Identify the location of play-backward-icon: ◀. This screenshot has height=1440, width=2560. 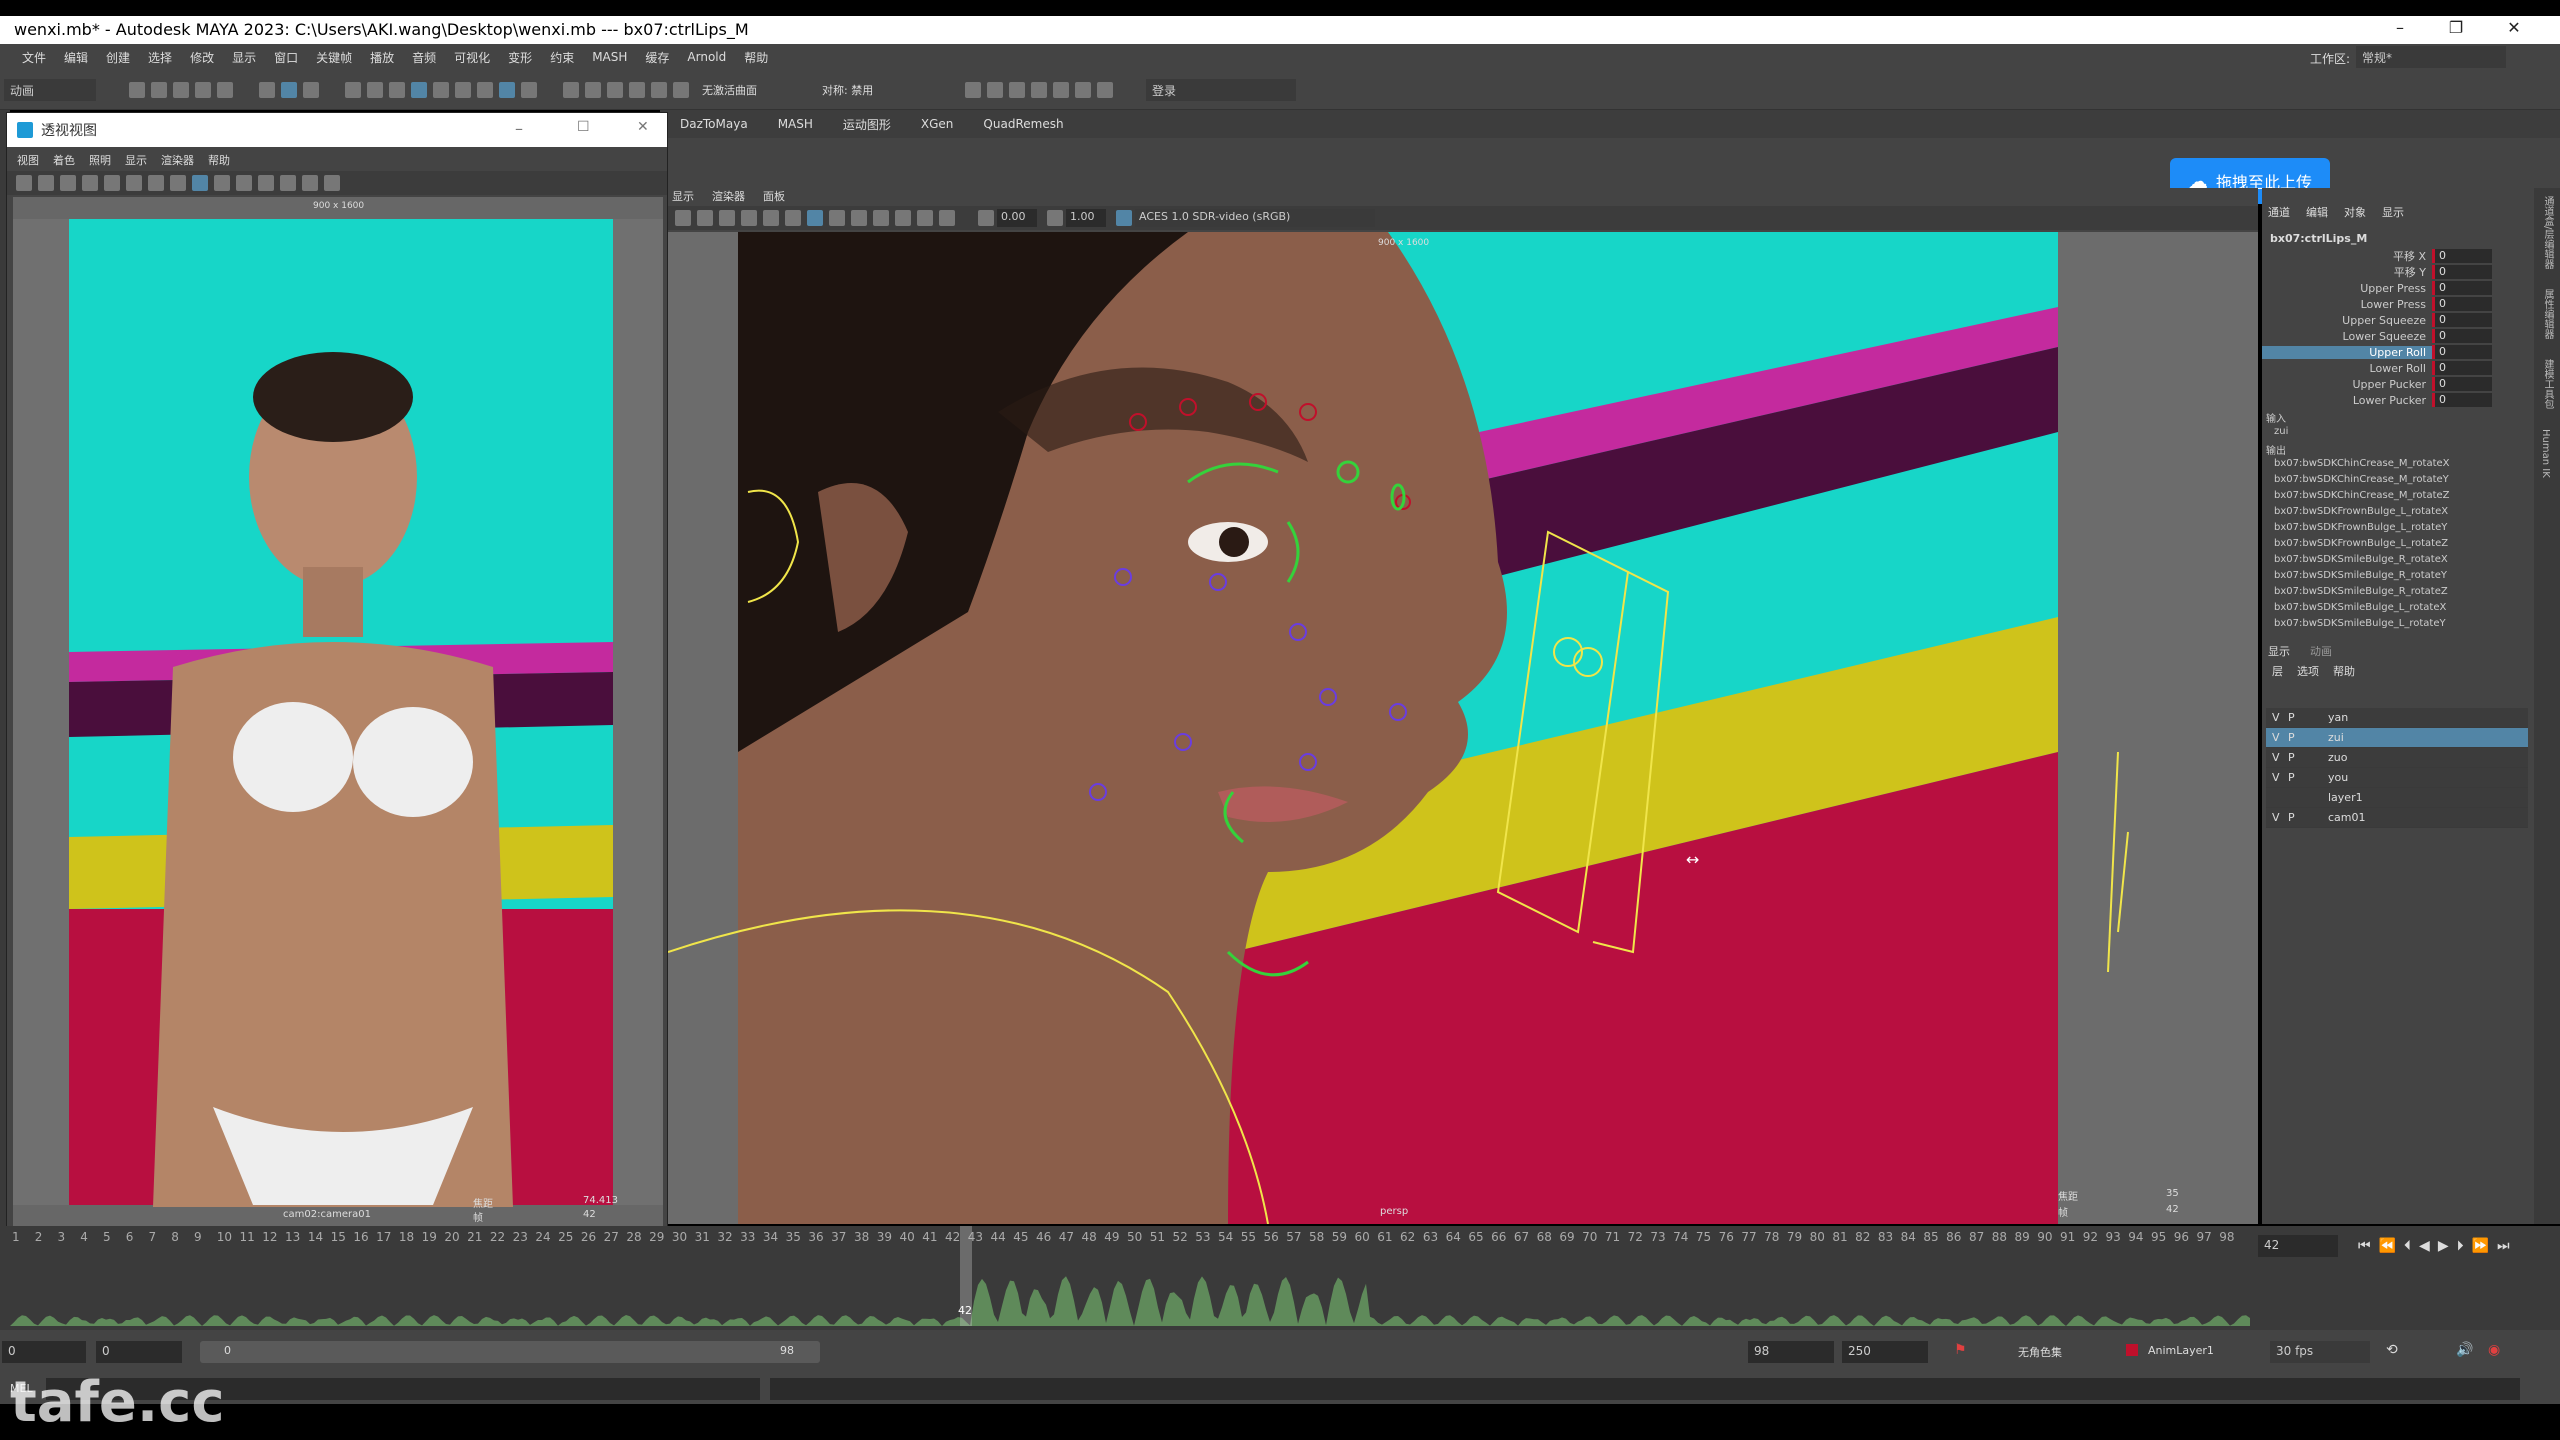
(2424, 1246).